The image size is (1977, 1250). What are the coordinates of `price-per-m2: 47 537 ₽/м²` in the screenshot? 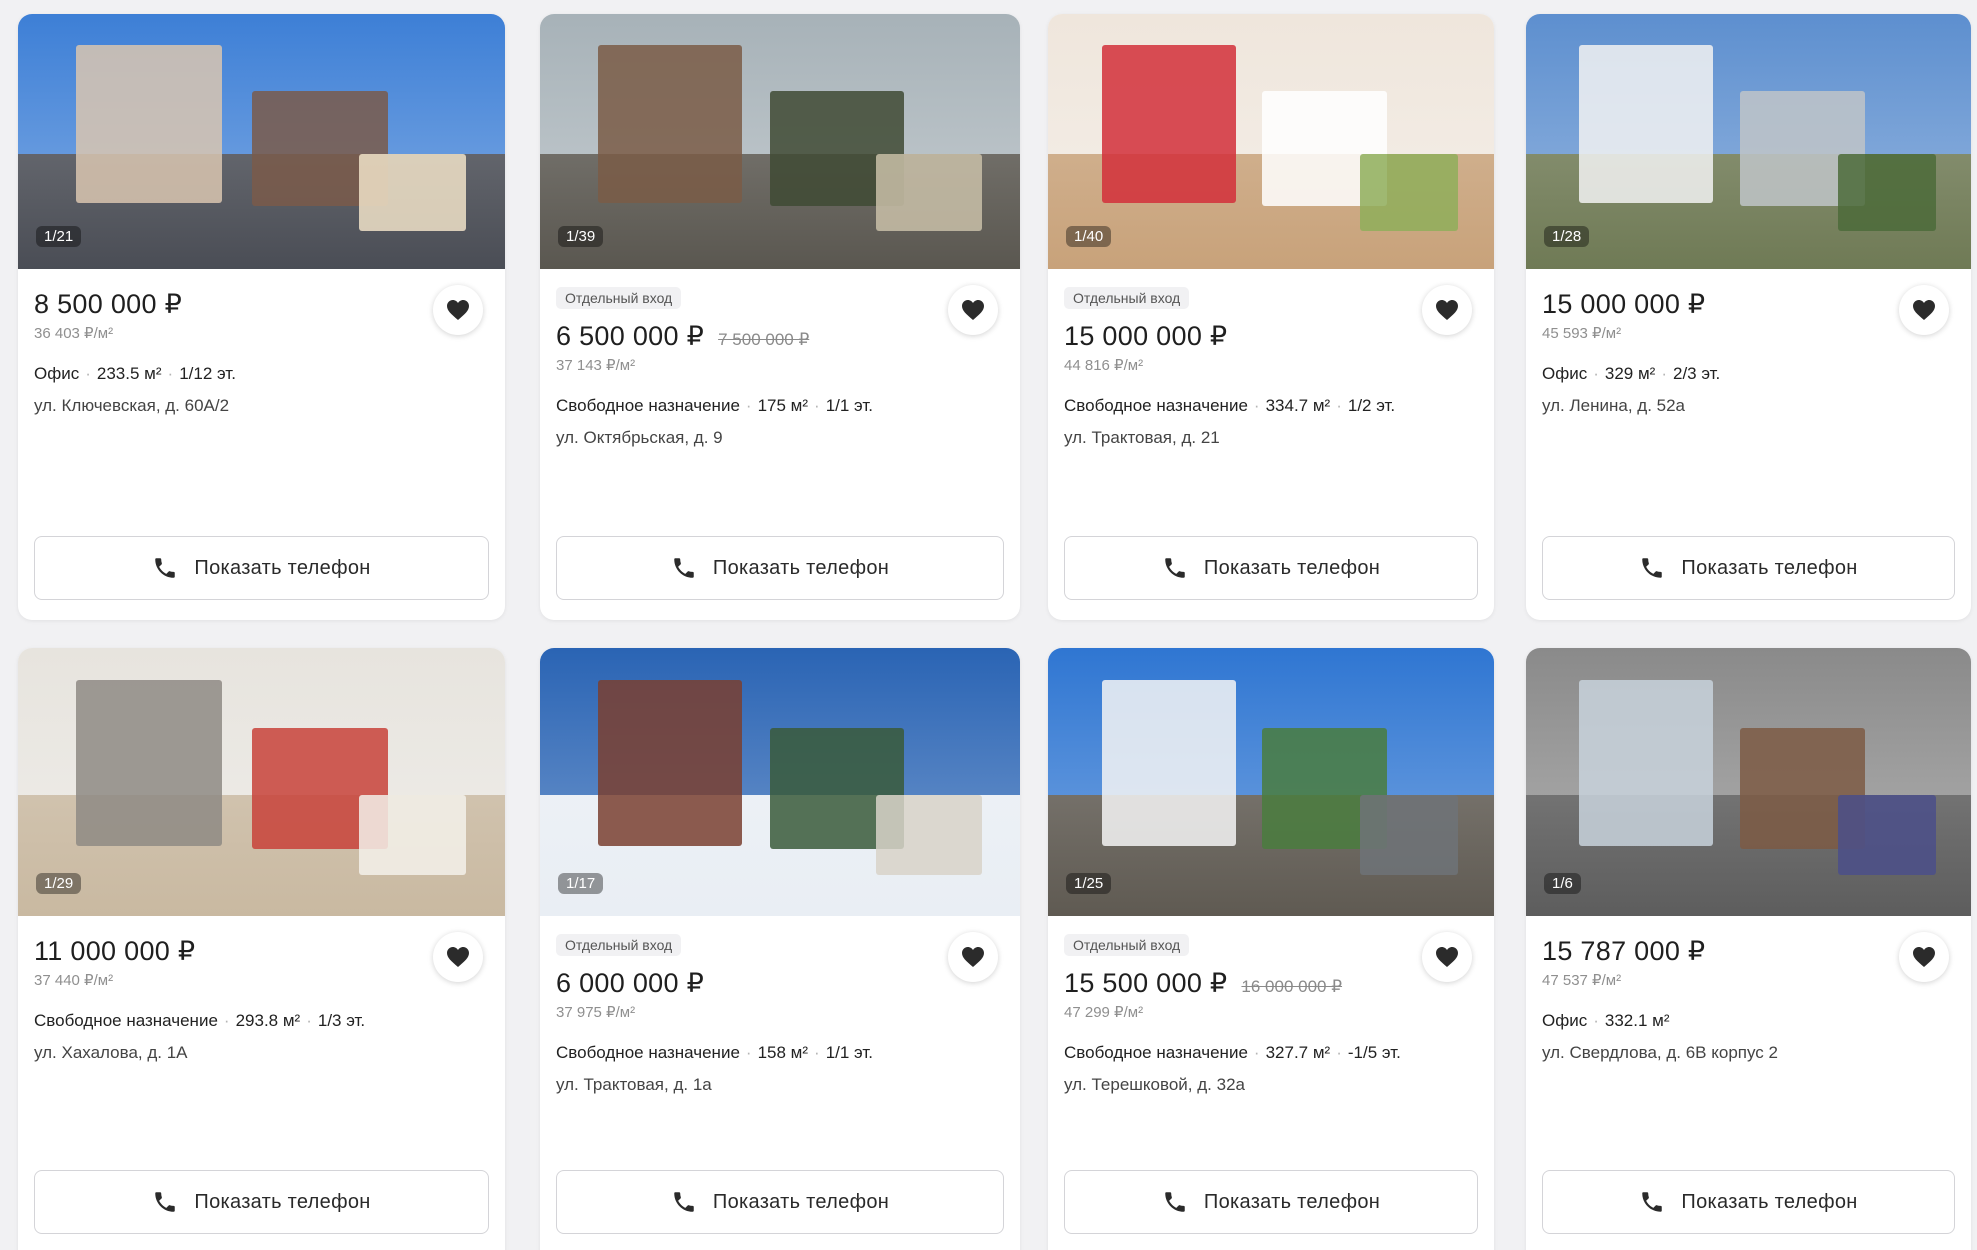 It's located at (1582, 980).